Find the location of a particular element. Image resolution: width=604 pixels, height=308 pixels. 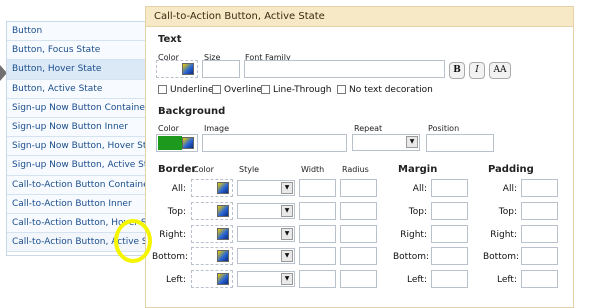

border-width-label: Width is located at coordinates (313, 169).